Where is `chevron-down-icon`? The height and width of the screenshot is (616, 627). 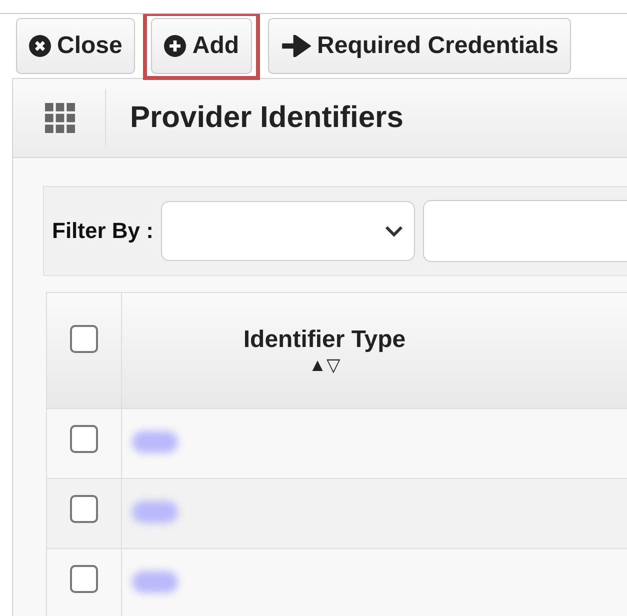 chevron-down-icon is located at coordinates (394, 231).